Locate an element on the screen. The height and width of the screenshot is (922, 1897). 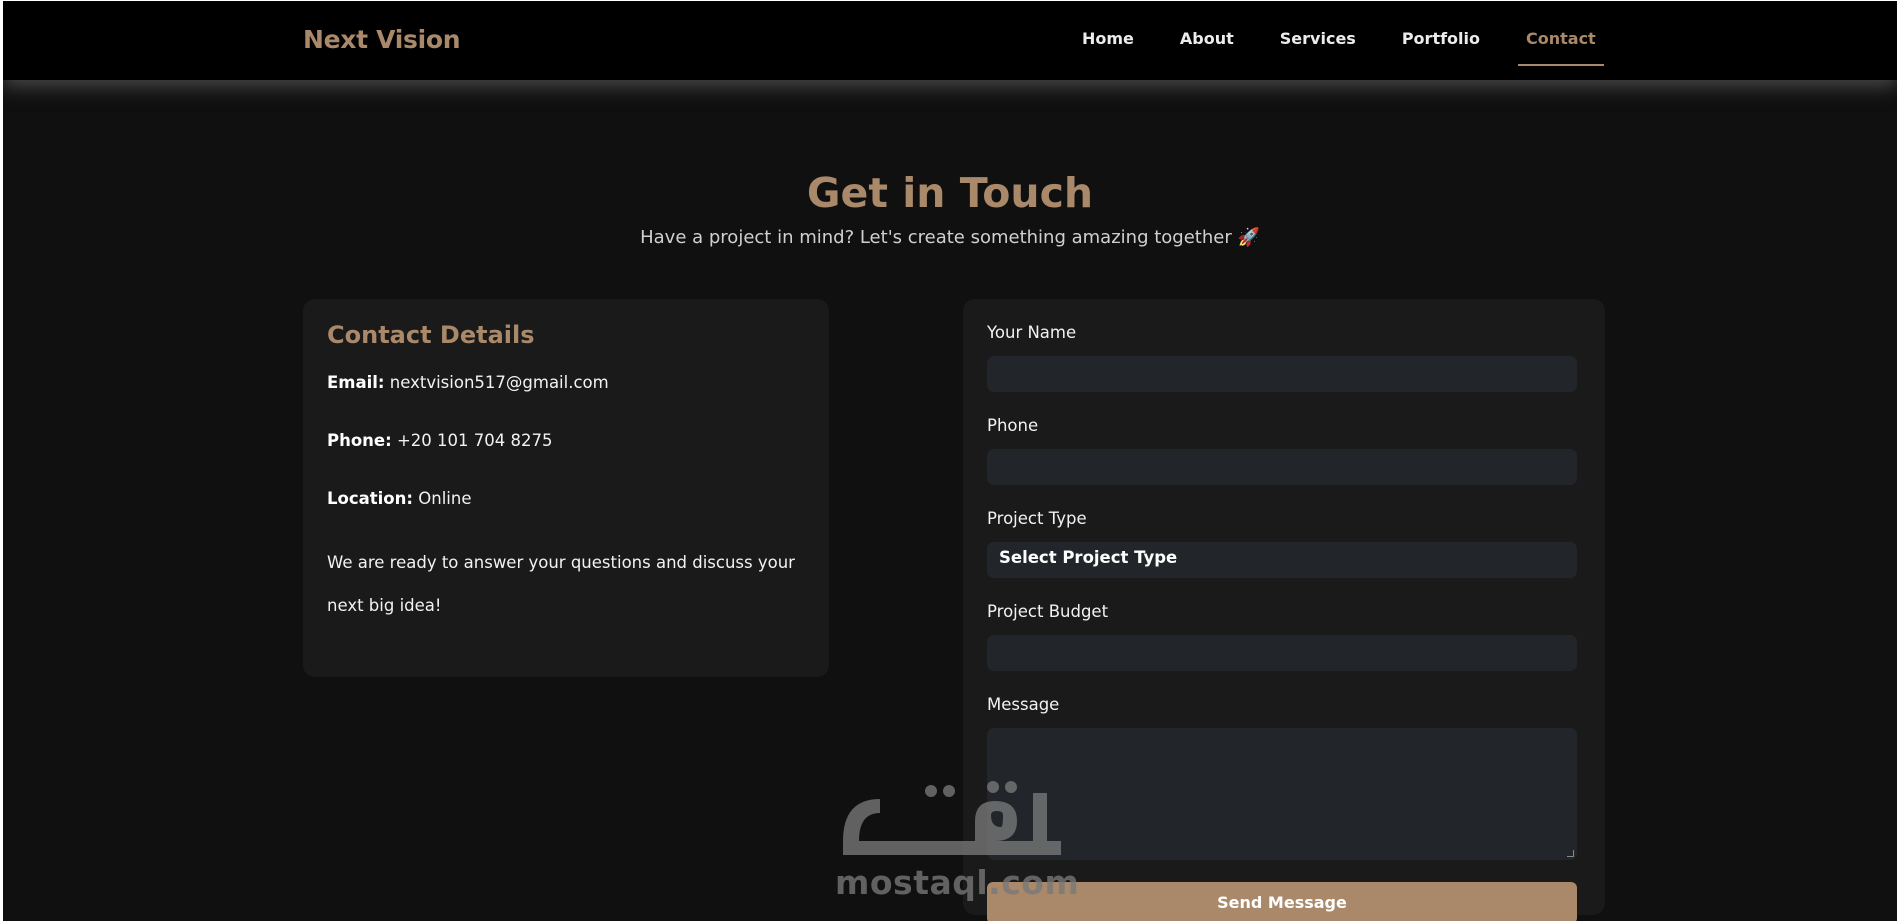
nav-contact: Contact is located at coordinates (1561, 47).